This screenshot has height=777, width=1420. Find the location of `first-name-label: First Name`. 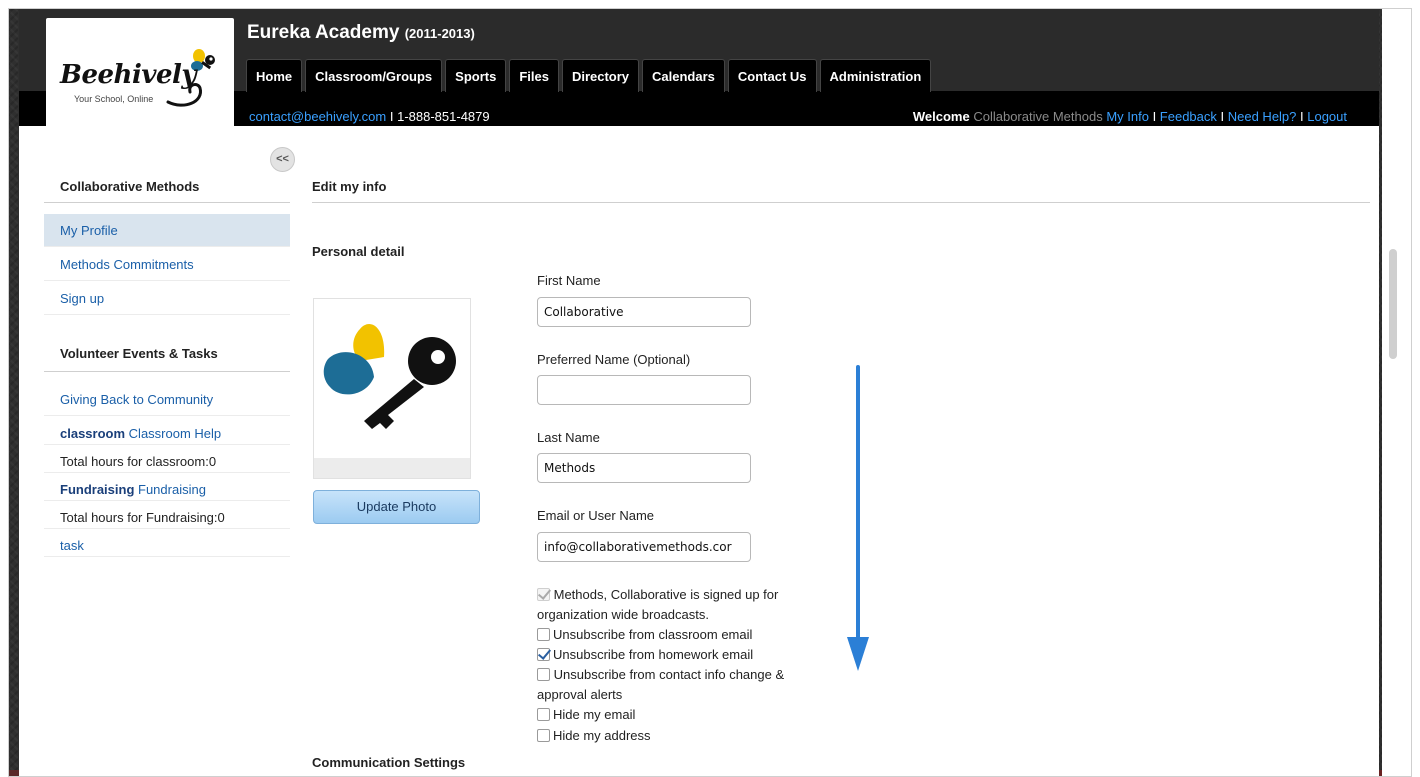

first-name-label: First Name is located at coordinates (569, 280).